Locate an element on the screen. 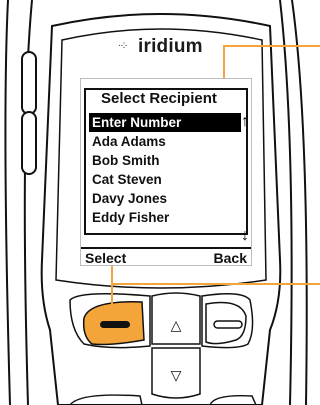 Image resolution: width=320 pixels, height=405 pixels. list-item: Eddy Fisher is located at coordinates (165, 217).